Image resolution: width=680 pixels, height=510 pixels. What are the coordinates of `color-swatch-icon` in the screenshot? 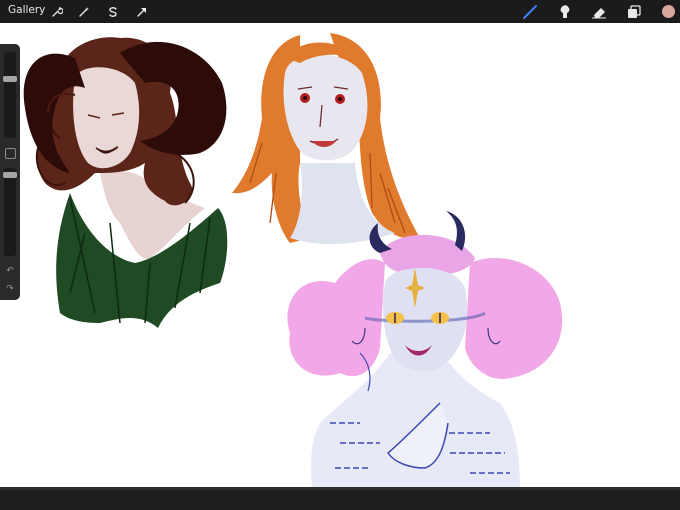 It's located at (668, 11).